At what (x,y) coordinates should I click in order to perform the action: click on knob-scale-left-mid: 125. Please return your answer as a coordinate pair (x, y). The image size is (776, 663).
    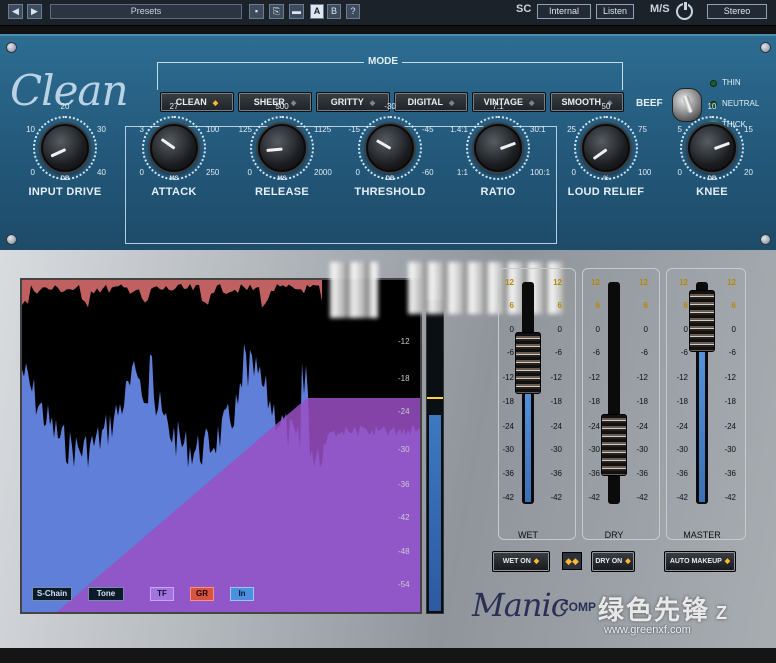
    Looking at the image, I should click on (245, 129).